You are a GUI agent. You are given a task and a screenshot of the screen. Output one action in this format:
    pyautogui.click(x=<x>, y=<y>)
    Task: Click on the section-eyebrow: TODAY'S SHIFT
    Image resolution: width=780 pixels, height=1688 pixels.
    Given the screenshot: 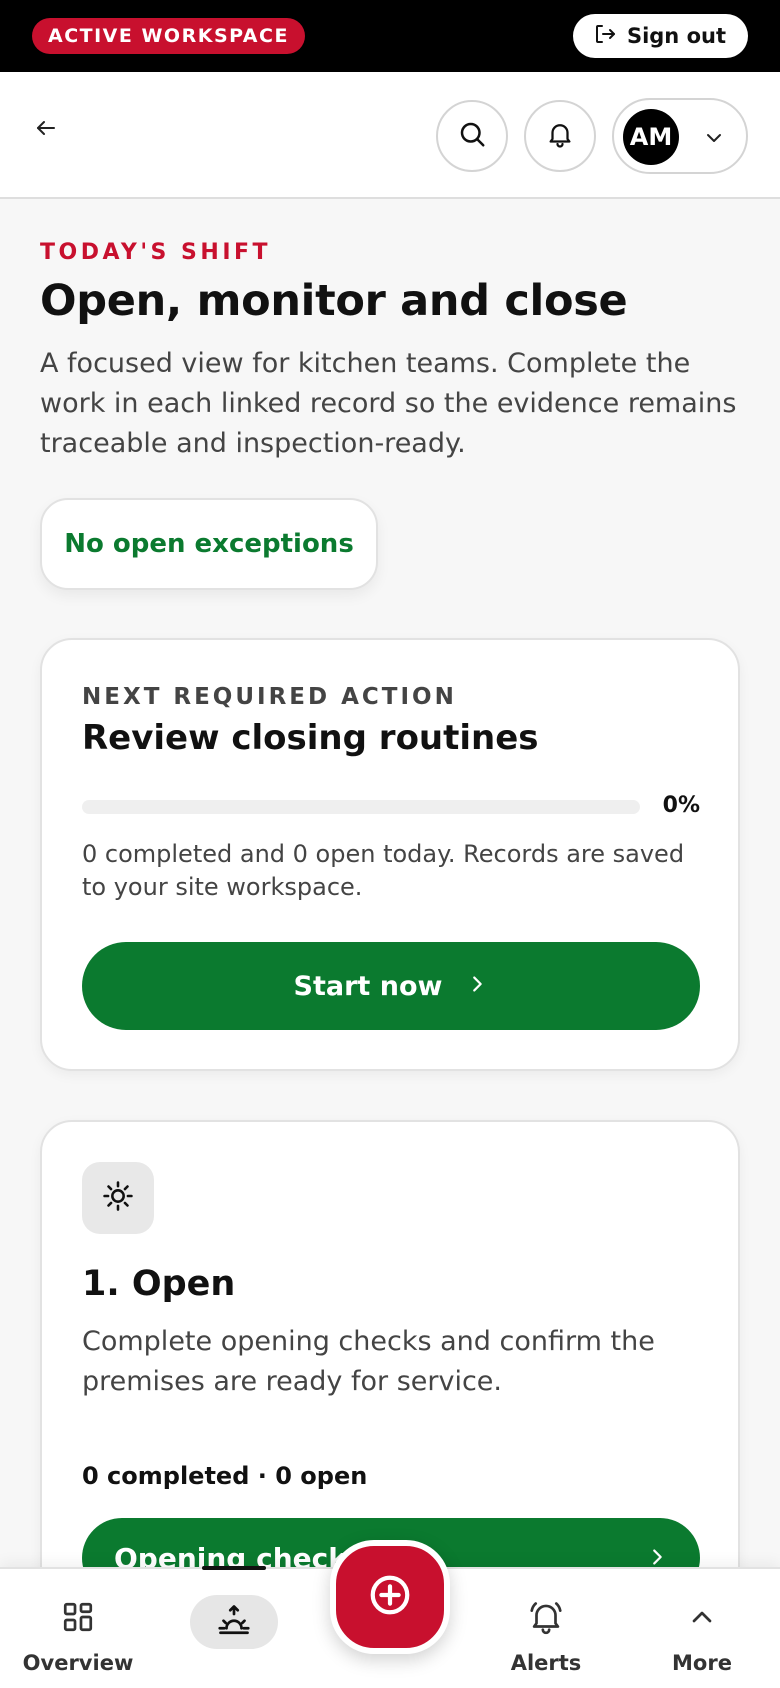 What is the action you would take?
    pyautogui.click(x=156, y=252)
    